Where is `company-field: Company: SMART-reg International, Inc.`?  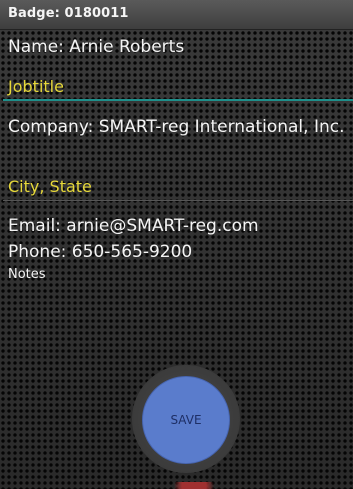
company-field: Company: SMART-reg International, Inc. is located at coordinates (176, 127).